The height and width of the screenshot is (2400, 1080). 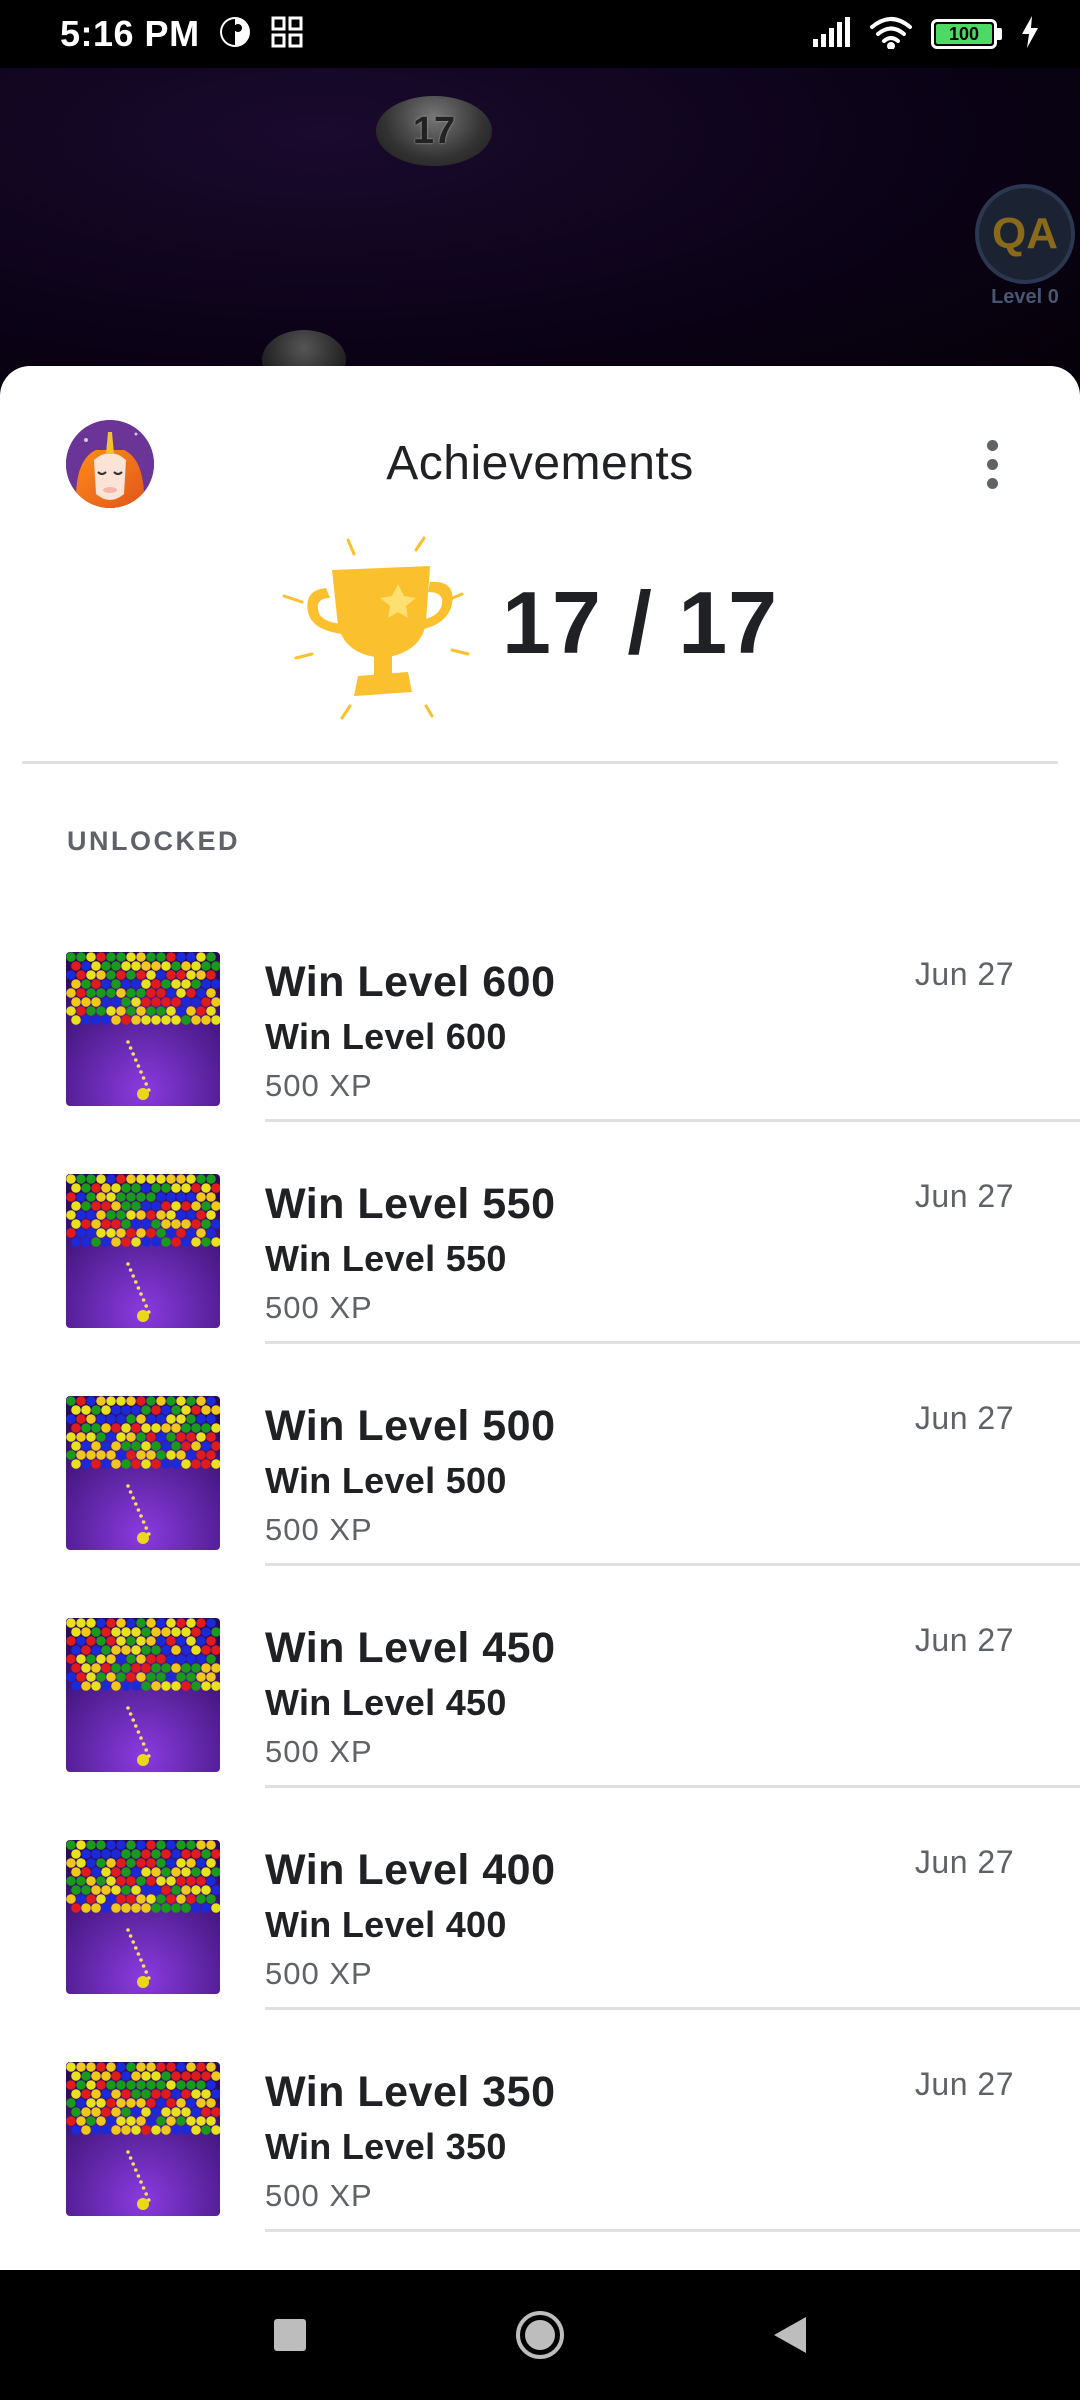 What do you see at coordinates (410, 1426) in the screenshot?
I see `achievement-title: Win Level 500` at bounding box center [410, 1426].